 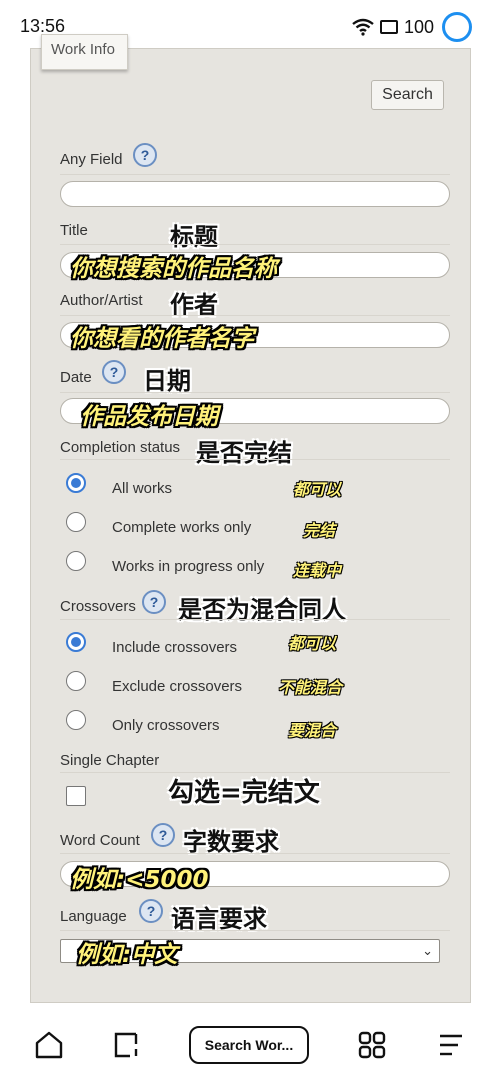 I want to click on any-field-help-icon: ?, so click(x=145, y=155).